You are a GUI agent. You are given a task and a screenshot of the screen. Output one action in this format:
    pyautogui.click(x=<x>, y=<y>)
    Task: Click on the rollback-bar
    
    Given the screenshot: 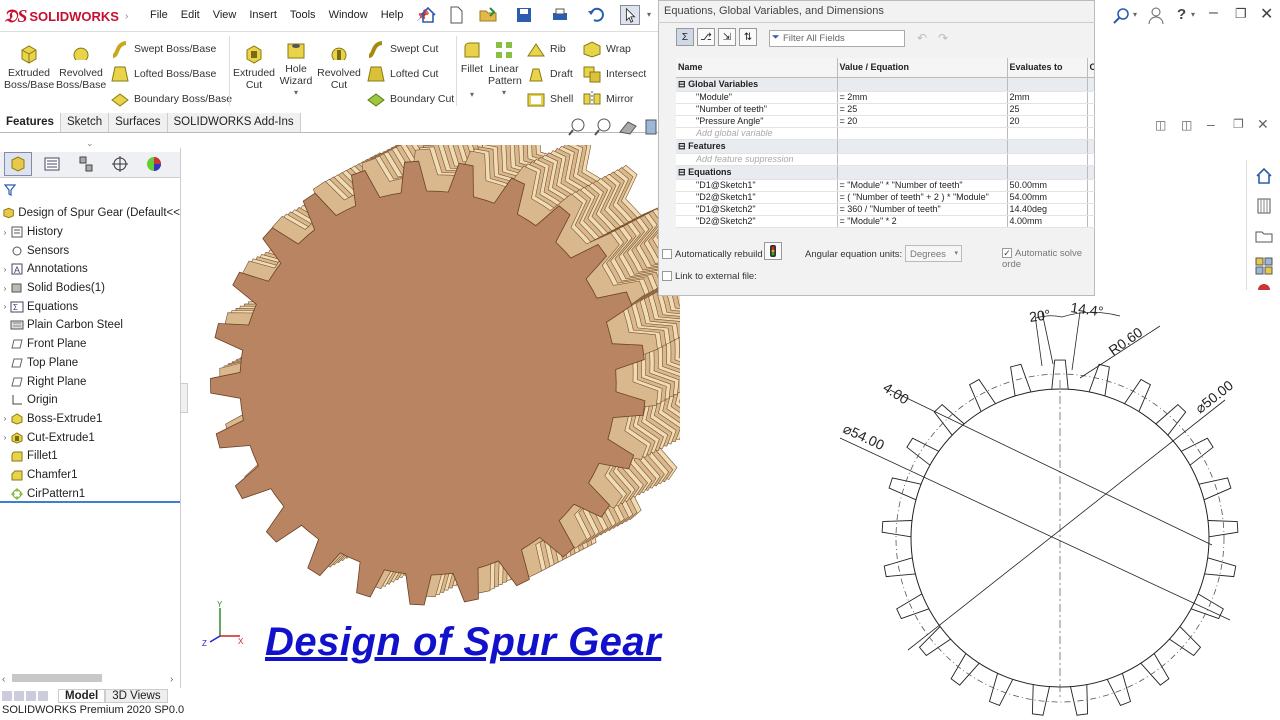 What is the action you would take?
    pyautogui.click(x=90, y=502)
    